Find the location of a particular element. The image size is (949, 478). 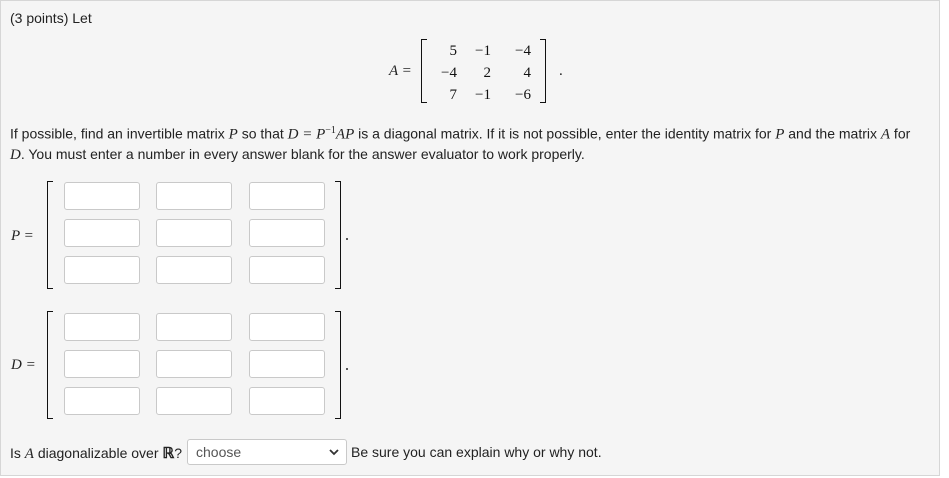

matrix-a-cell: −6 is located at coordinates (523, 95).